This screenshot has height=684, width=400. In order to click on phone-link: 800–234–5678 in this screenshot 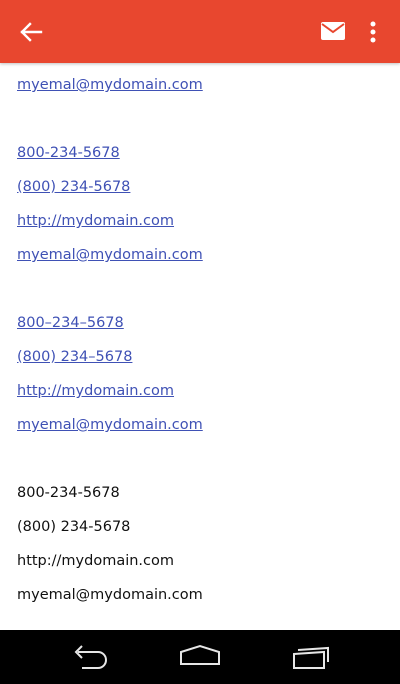, I will do `click(70, 323)`.